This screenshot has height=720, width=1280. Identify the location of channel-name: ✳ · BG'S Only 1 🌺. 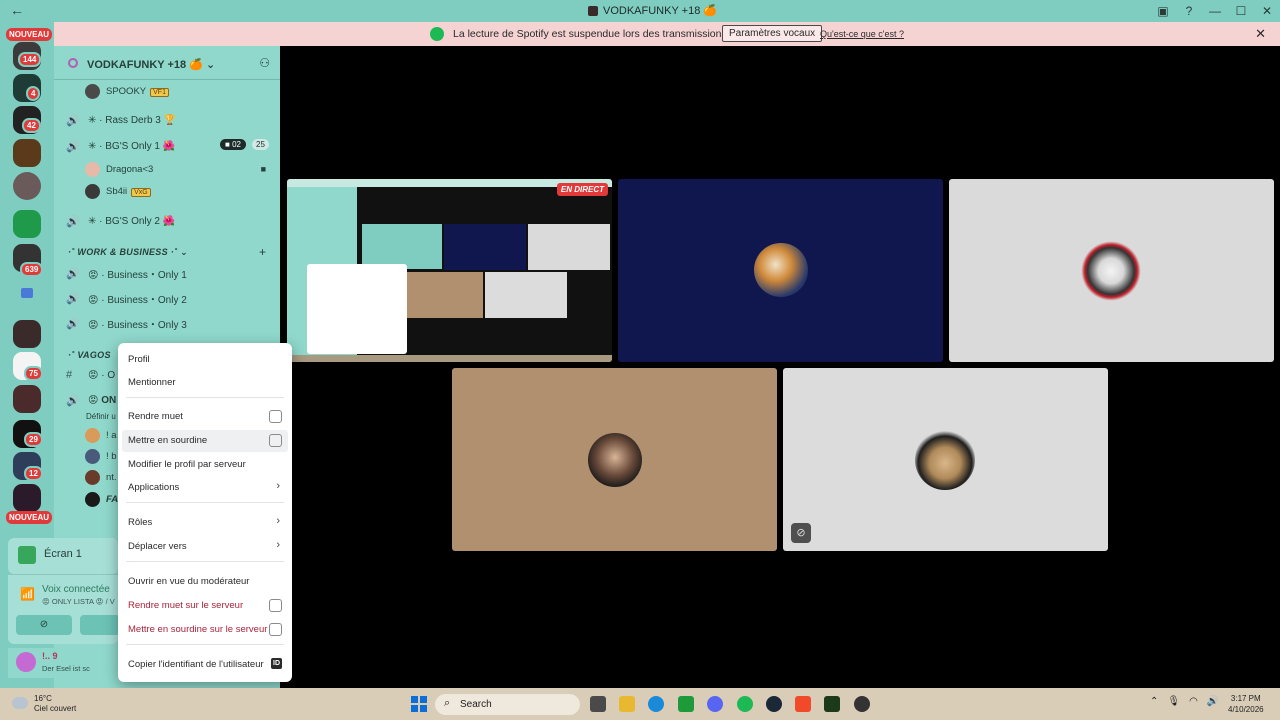
(132, 146).